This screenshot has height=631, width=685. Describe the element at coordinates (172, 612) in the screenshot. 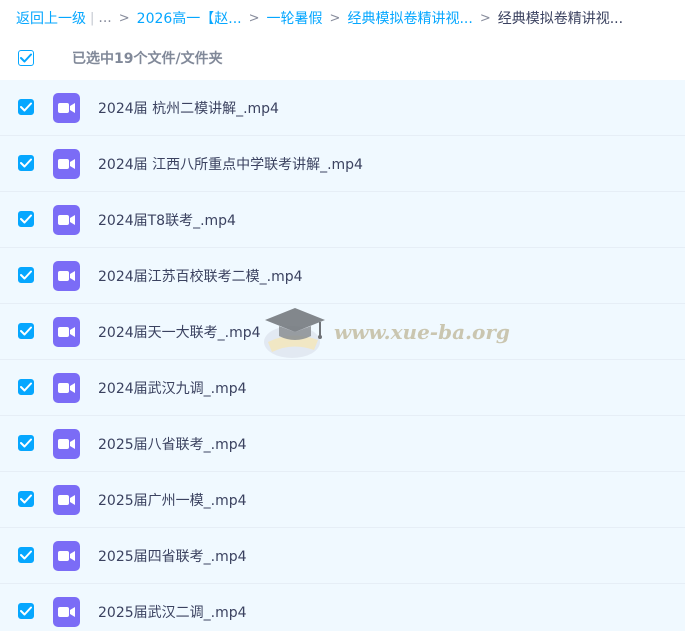

I see `file-name: 2025届武汉二调_.mp4` at that location.